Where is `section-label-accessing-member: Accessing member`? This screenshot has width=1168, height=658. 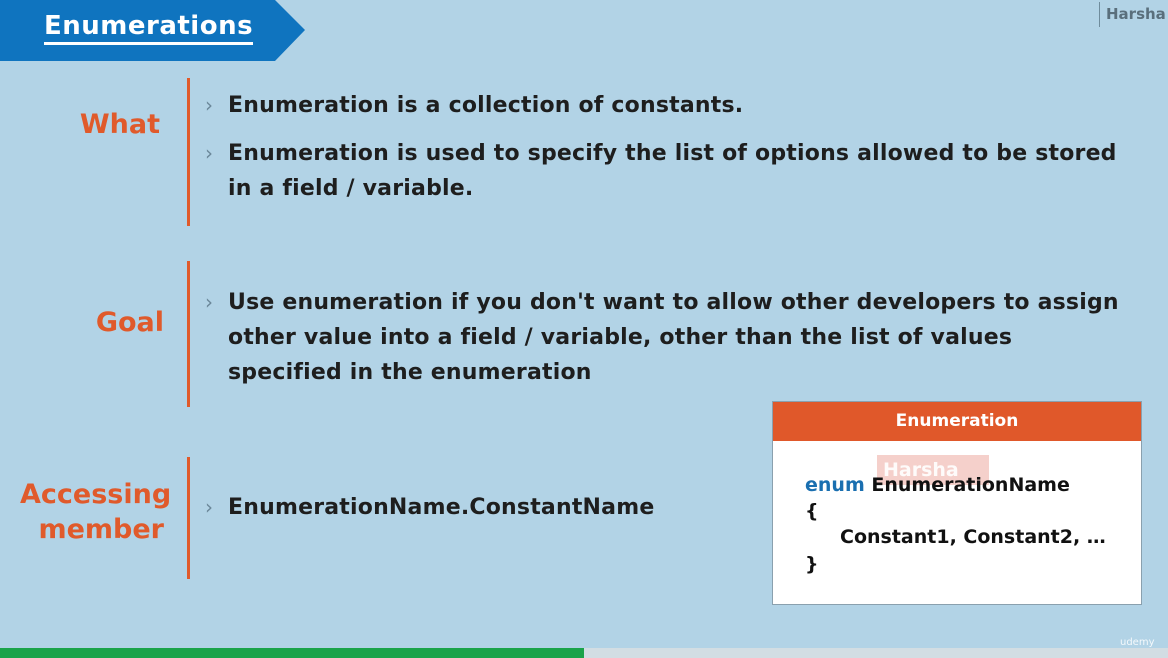
section-label-accessing-member: Accessing member is located at coordinates (96, 512).